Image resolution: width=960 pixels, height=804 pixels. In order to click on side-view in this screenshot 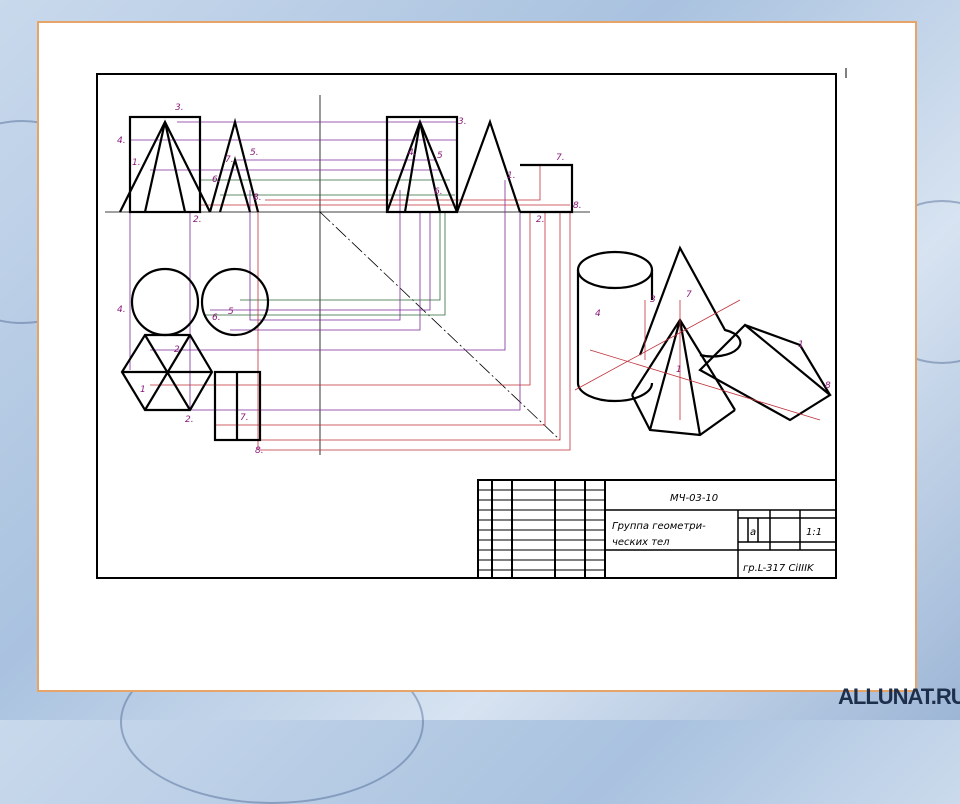, I will do `click(479, 164)`.